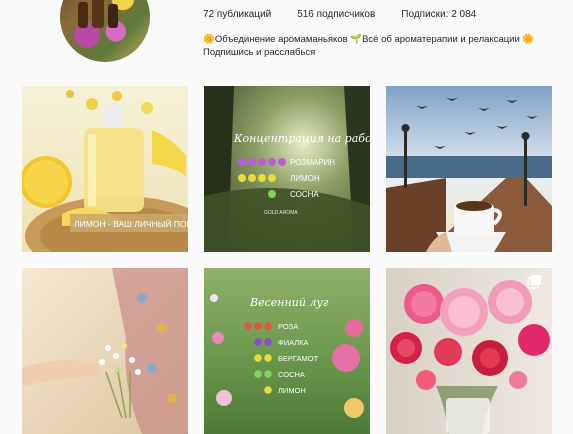 This screenshot has width=573, height=434. I want to click on post-lemon-oil-image: ЛИМОН - ВАШ ЛИЧНЫЙ ПОМОЩНИК, so click(105, 169).